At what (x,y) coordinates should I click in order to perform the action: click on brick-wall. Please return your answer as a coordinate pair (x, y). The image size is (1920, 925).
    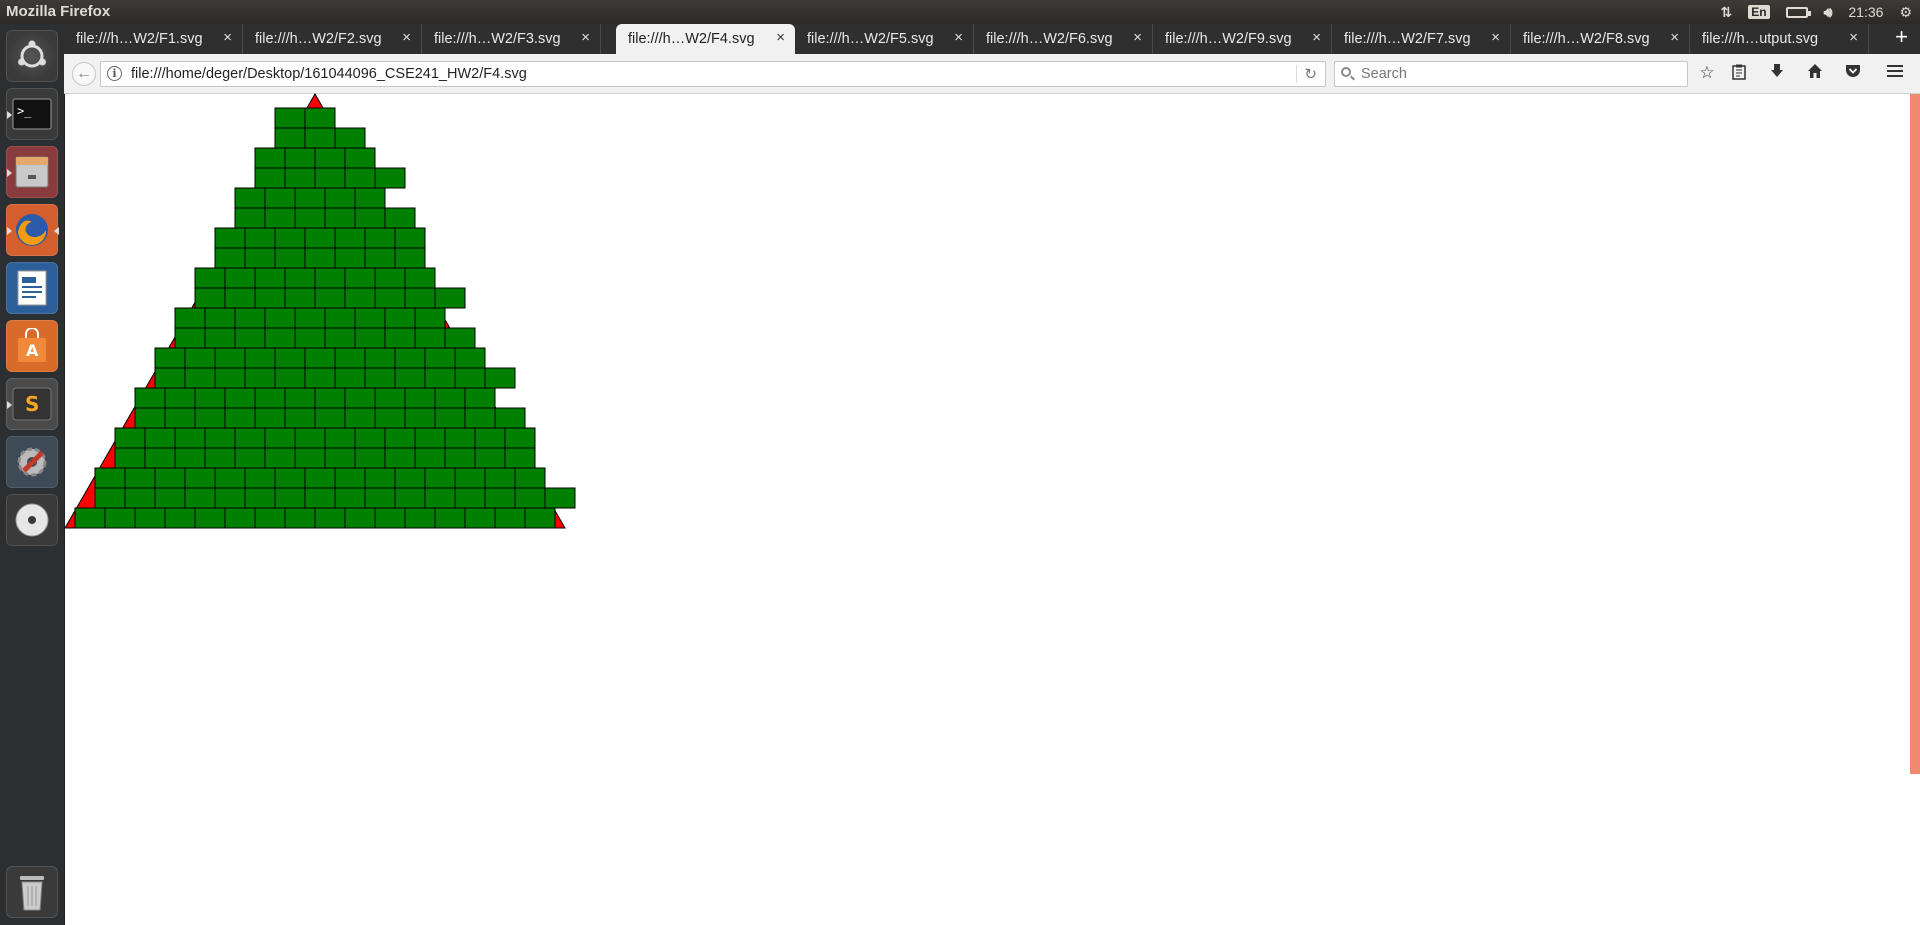
    Looking at the image, I should click on (325, 318).